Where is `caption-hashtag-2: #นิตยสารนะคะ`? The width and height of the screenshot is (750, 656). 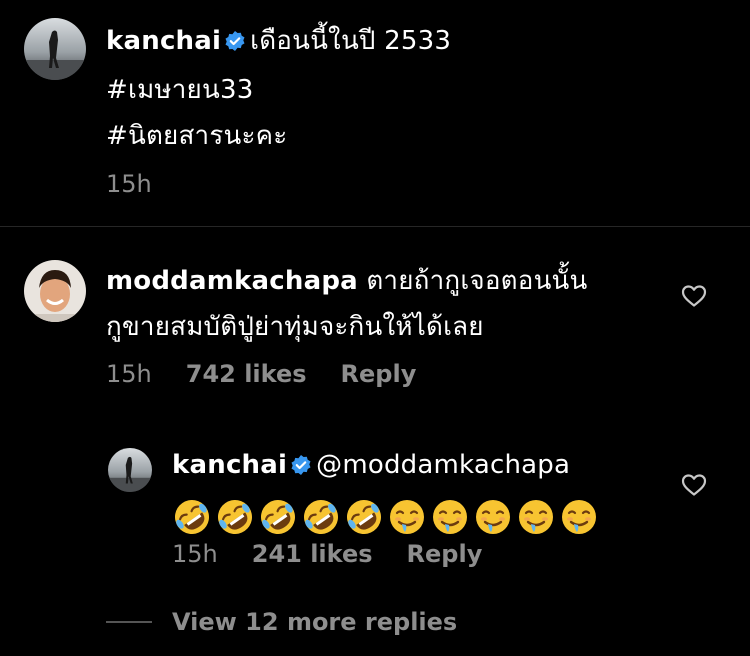 caption-hashtag-2: #นิตยสารนะคะ is located at coordinates (278, 136).